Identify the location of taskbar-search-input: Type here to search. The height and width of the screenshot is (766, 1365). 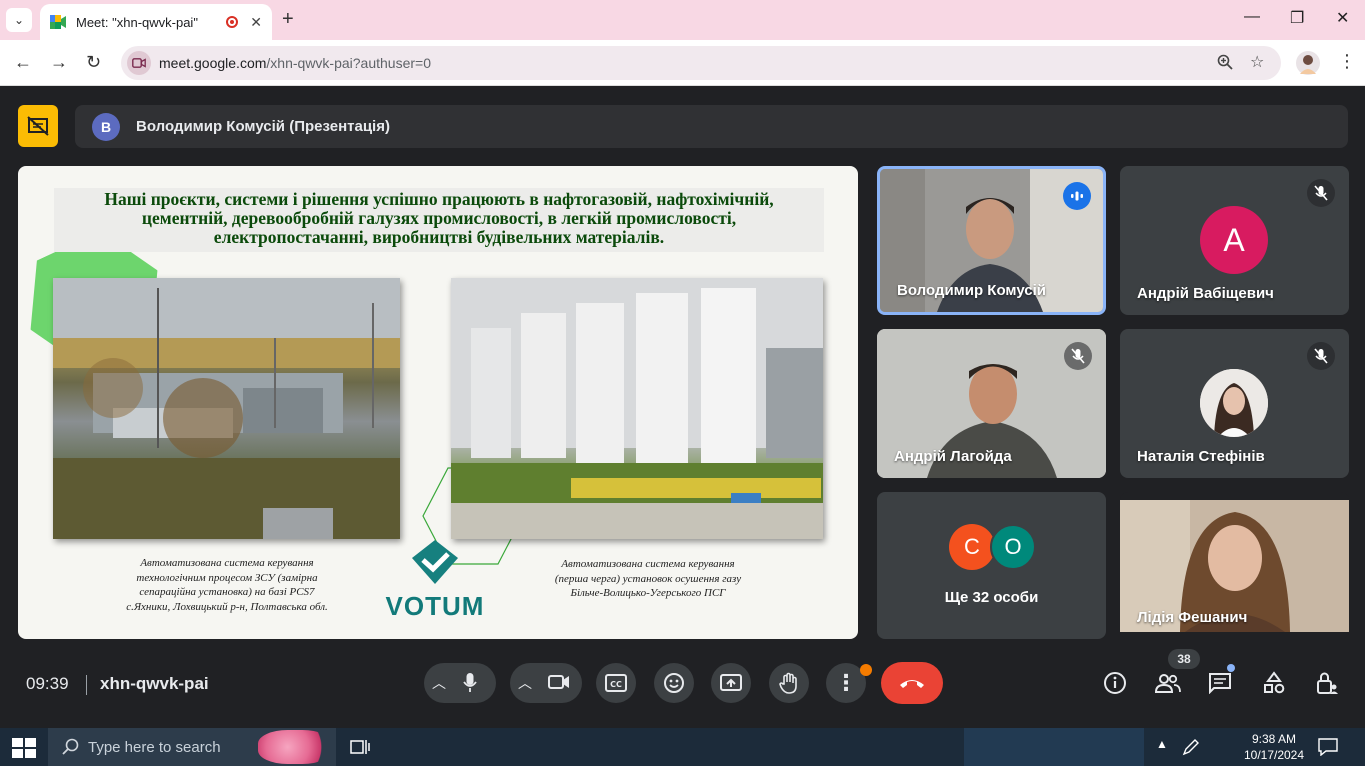
(192, 747).